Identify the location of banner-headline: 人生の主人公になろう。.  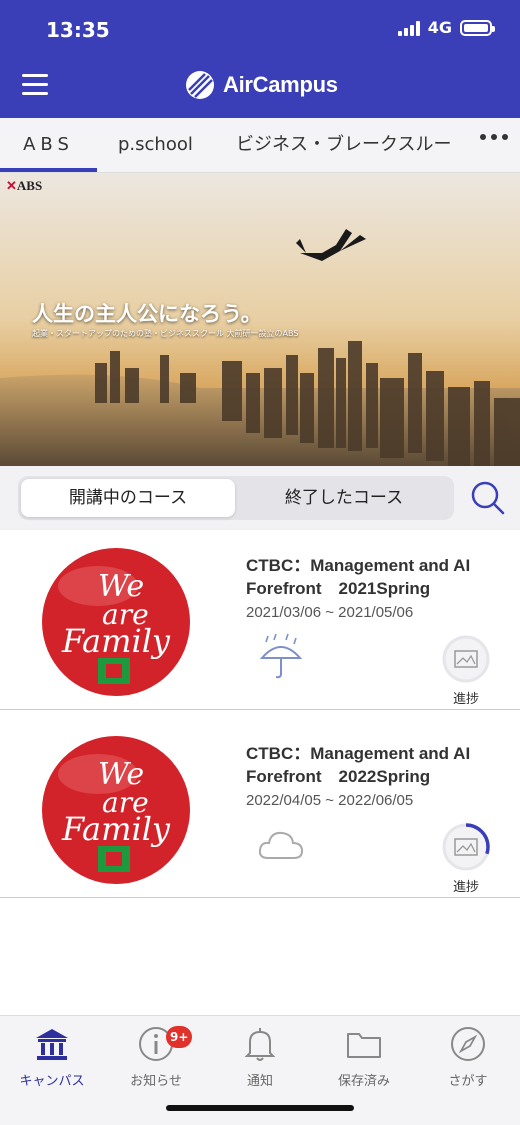
(147, 314).